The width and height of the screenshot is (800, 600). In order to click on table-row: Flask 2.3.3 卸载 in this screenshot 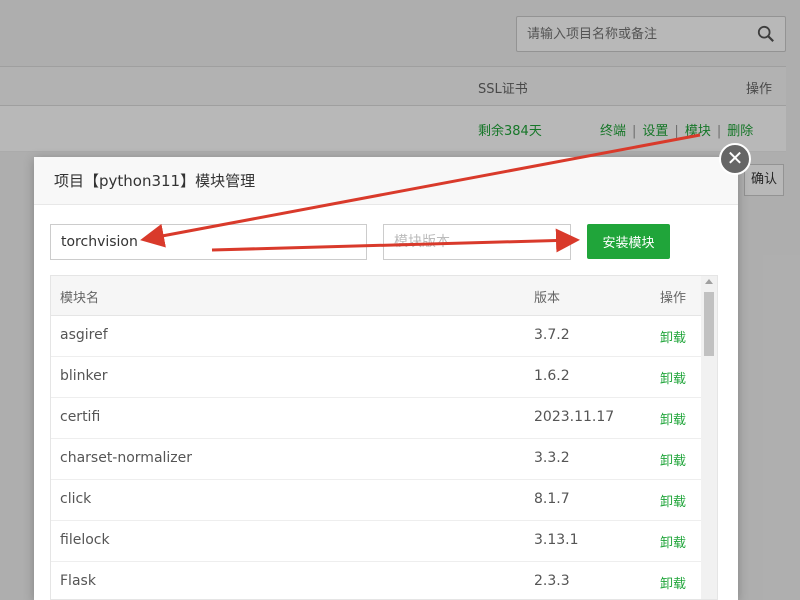, I will do `click(384, 580)`.